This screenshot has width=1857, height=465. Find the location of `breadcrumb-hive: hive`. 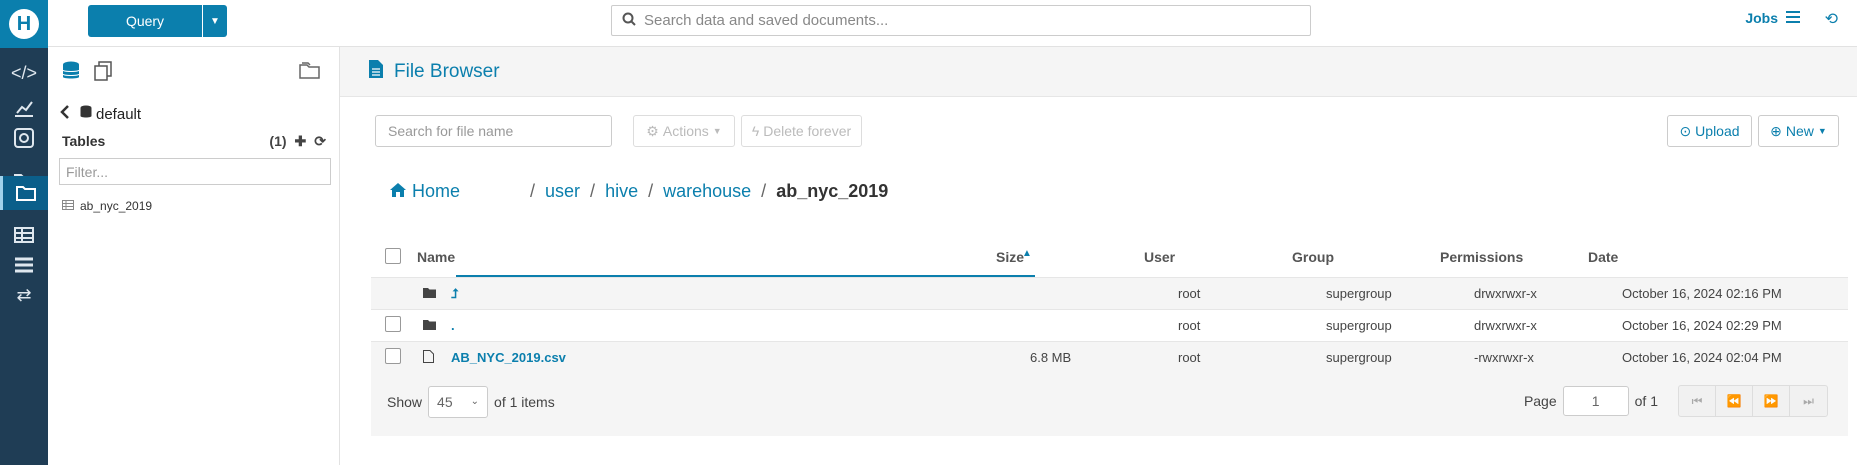

breadcrumb-hive: hive is located at coordinates (621, 191).